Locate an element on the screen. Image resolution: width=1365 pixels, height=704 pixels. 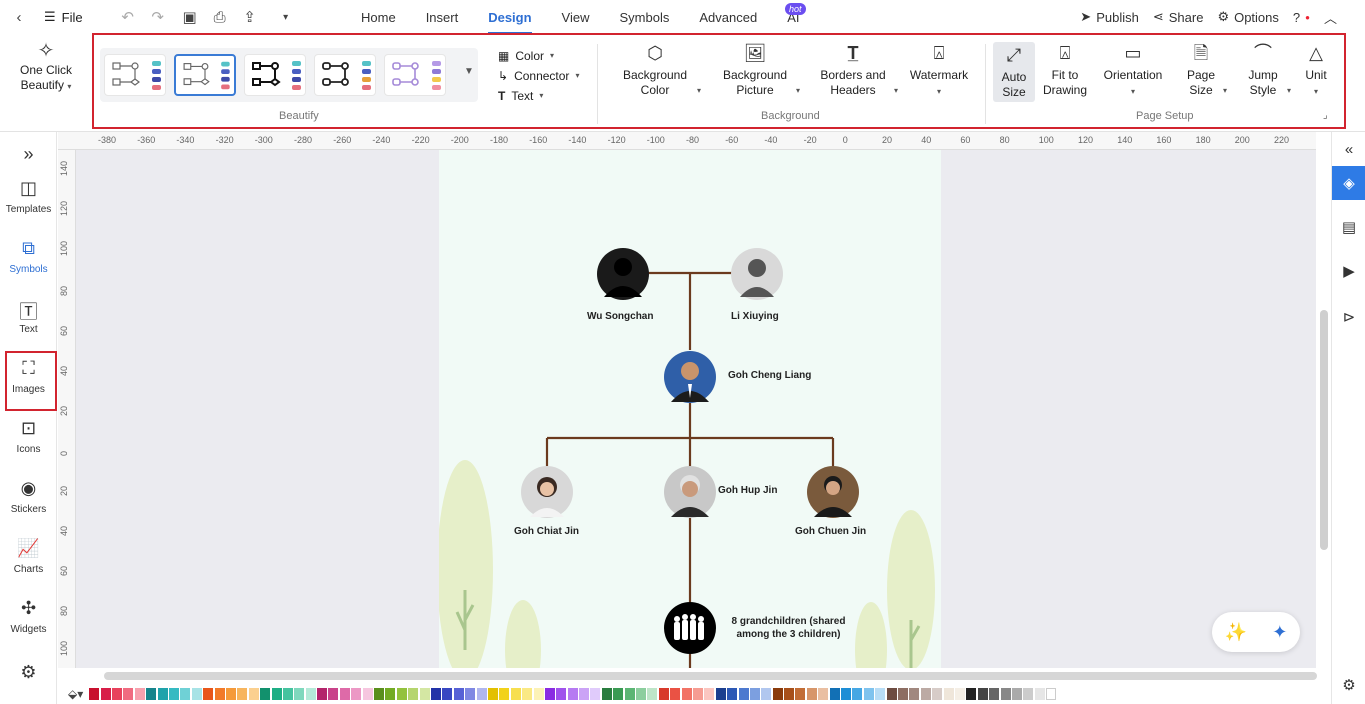
borders-caret-icon: ▾ is located at coordinates (896, 90).